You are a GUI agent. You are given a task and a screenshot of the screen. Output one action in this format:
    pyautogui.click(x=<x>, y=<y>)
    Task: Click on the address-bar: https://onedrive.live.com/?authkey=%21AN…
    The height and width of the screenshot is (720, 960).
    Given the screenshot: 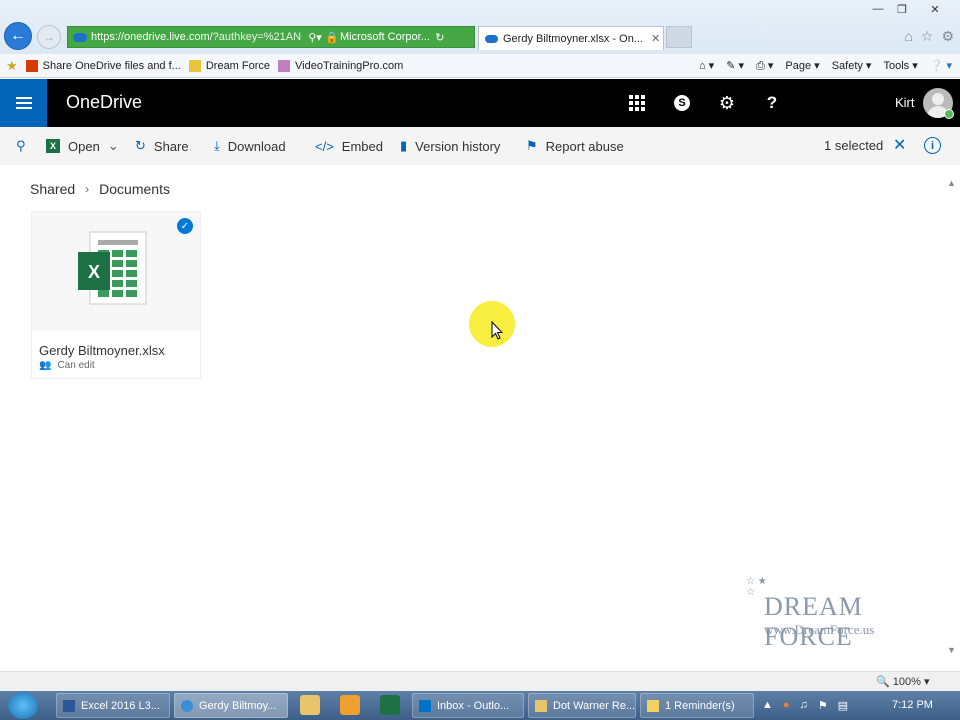 What is the action you would take?
    pyautogui.click(x=271, y=37)
    